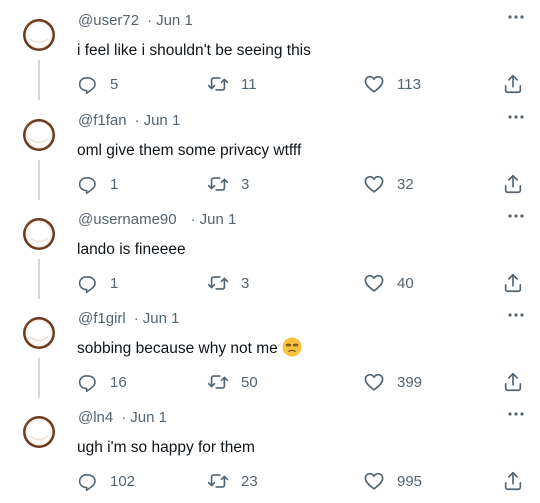  Describe the element at coordinates (128, 318) in the screenshot. I see `tweet-meta: @f1girl · Jun 1` at that location.